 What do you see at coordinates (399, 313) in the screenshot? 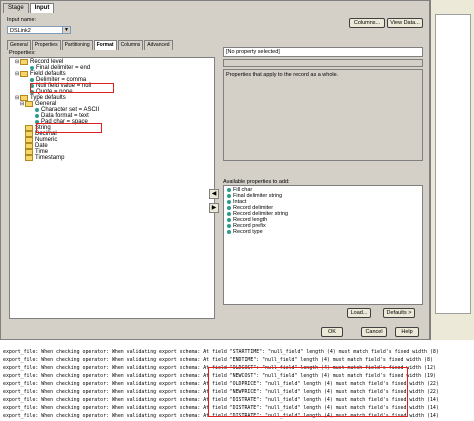
I see `defaults-button: Defaults >` at bounding box center [399, 313].